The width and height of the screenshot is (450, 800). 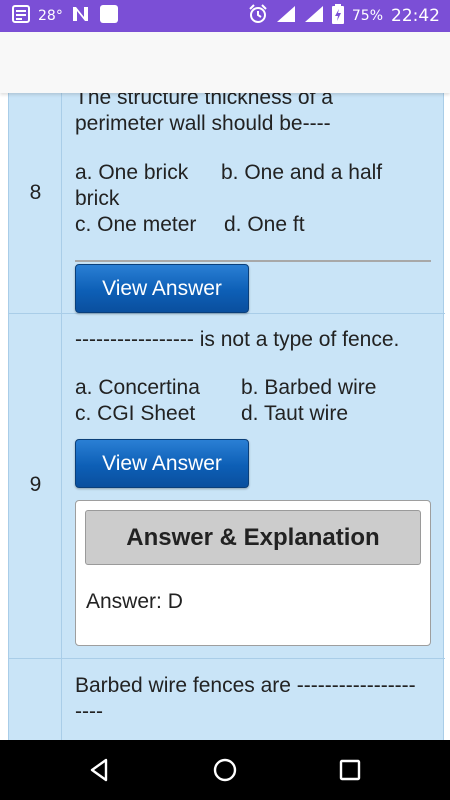 I want to click on question-line: The structure thickness of a, so click(x=204, y=101).